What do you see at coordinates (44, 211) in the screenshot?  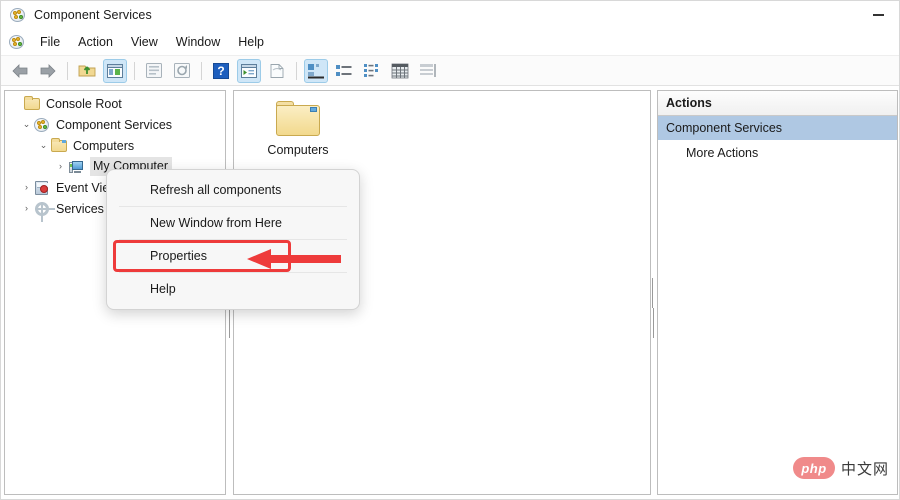 I see `services-icon` at bounding box center [44, 211].